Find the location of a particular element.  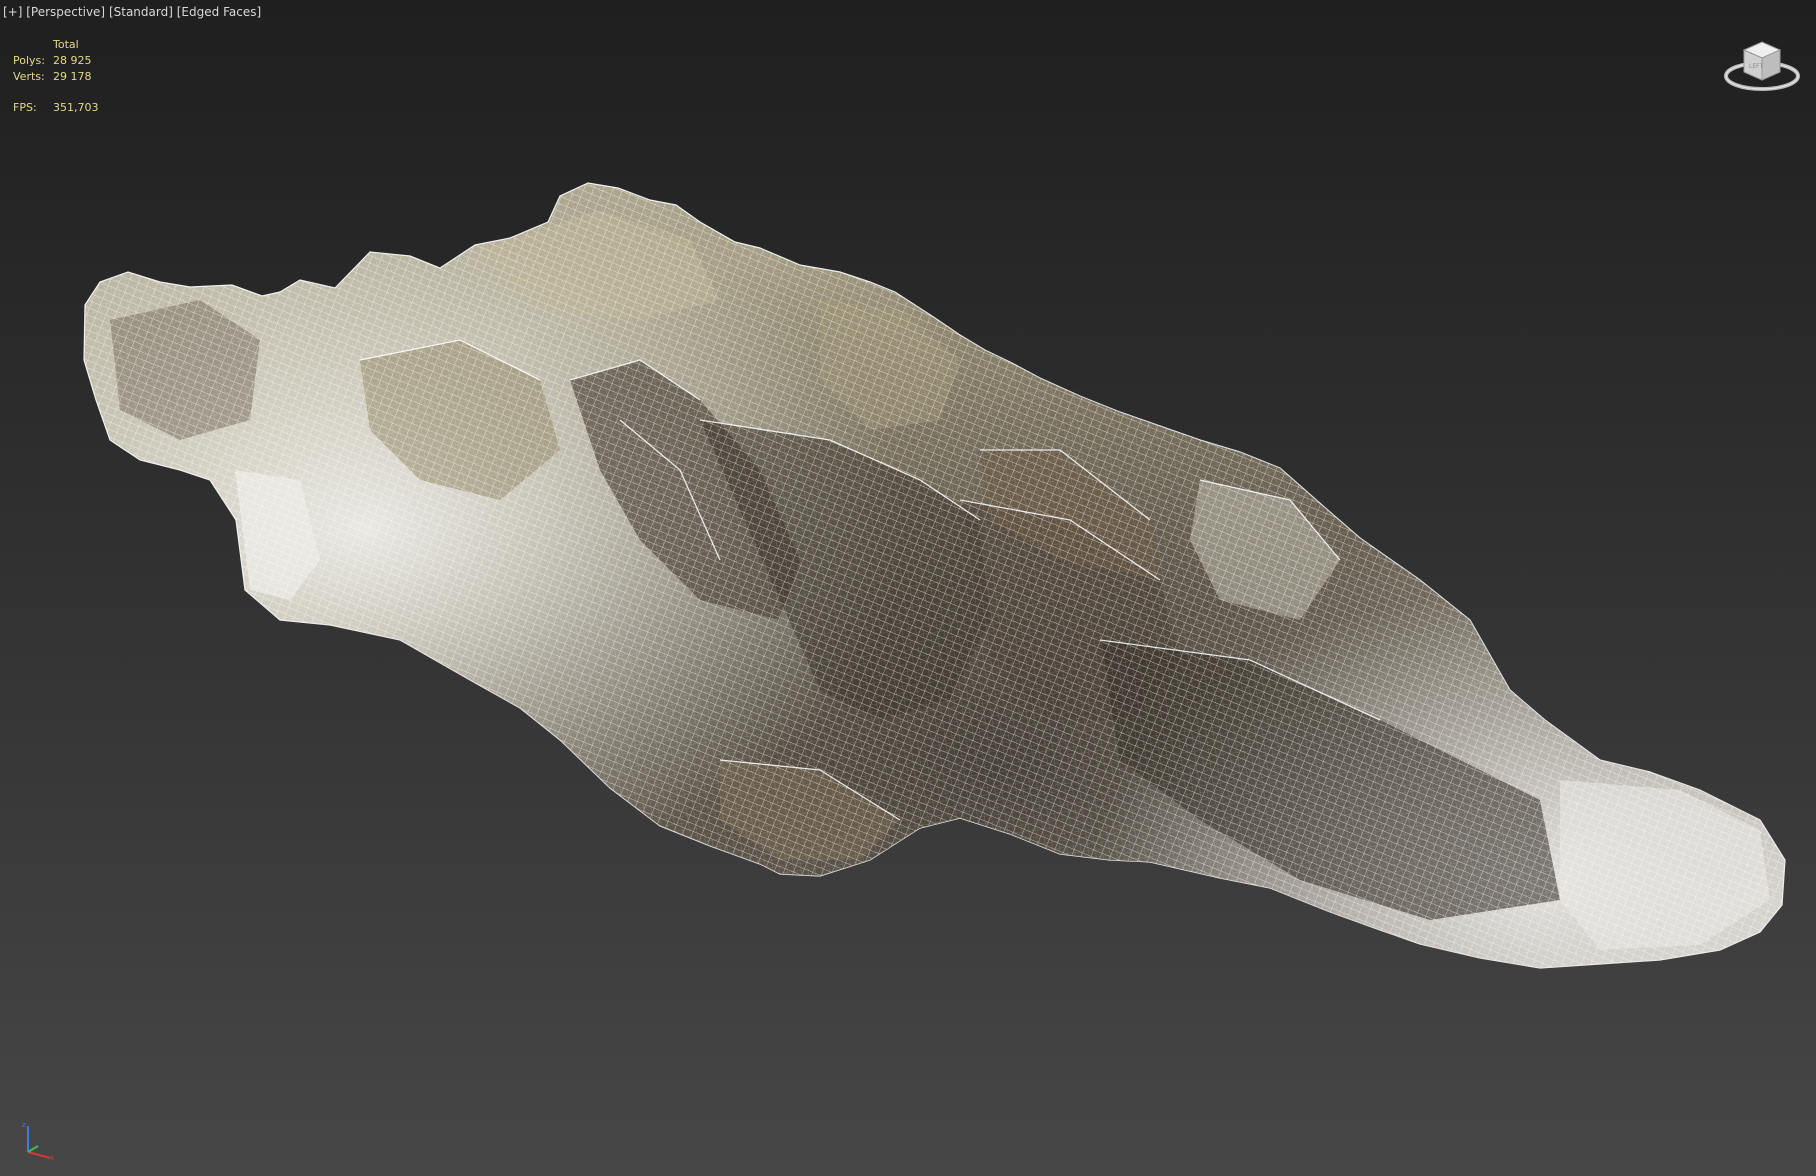

viewport-shading-standard: [Standard] is located at coordinates (141, 12).